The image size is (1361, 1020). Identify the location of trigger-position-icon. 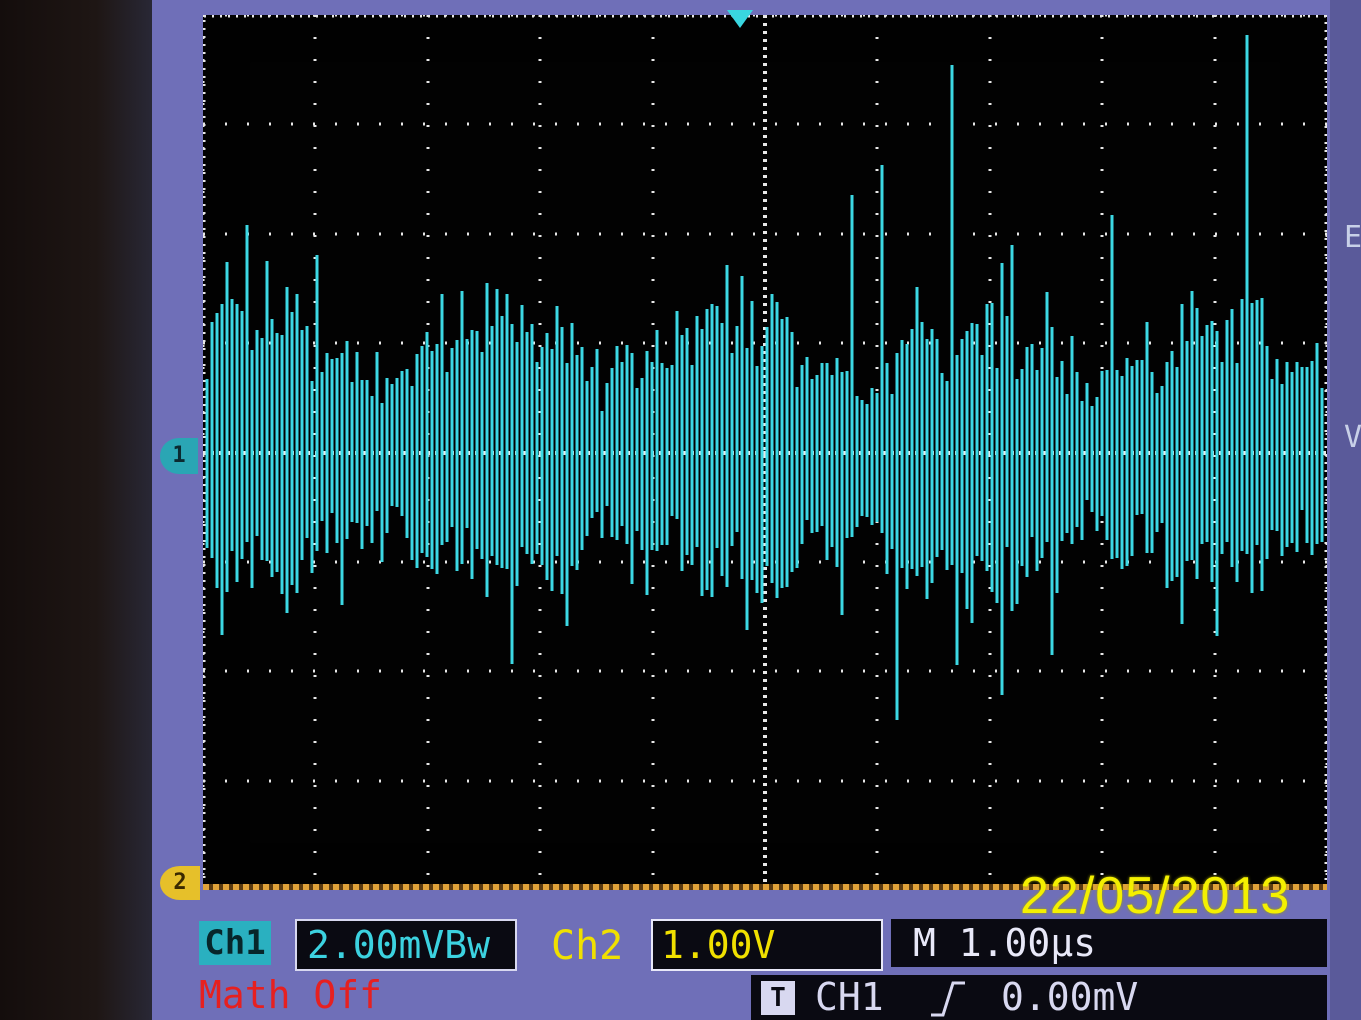
(740, 19).